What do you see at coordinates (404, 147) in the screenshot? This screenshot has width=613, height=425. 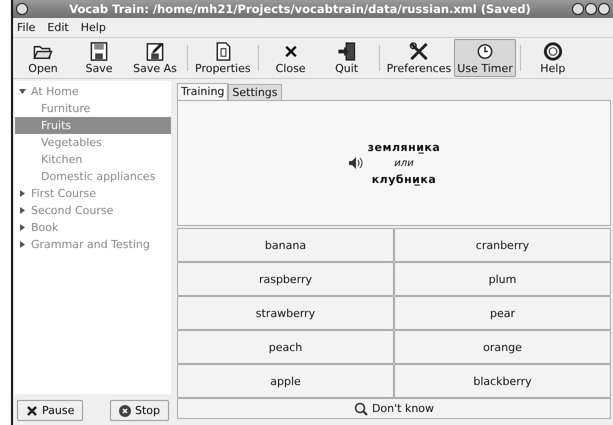 I see `question-word: земляни̲ка` at bounding box center [404, 147].